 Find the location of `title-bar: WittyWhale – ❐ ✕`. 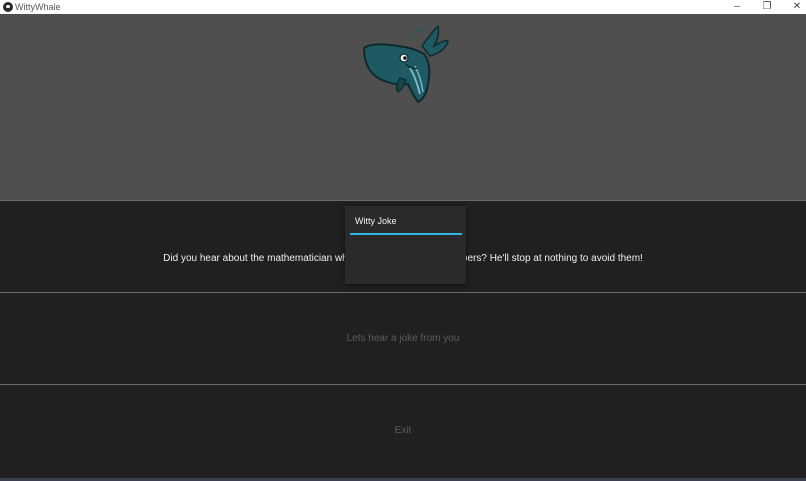

title-bar: WittyWhale – ❐ ✕ is located at coordinates (403, 7).